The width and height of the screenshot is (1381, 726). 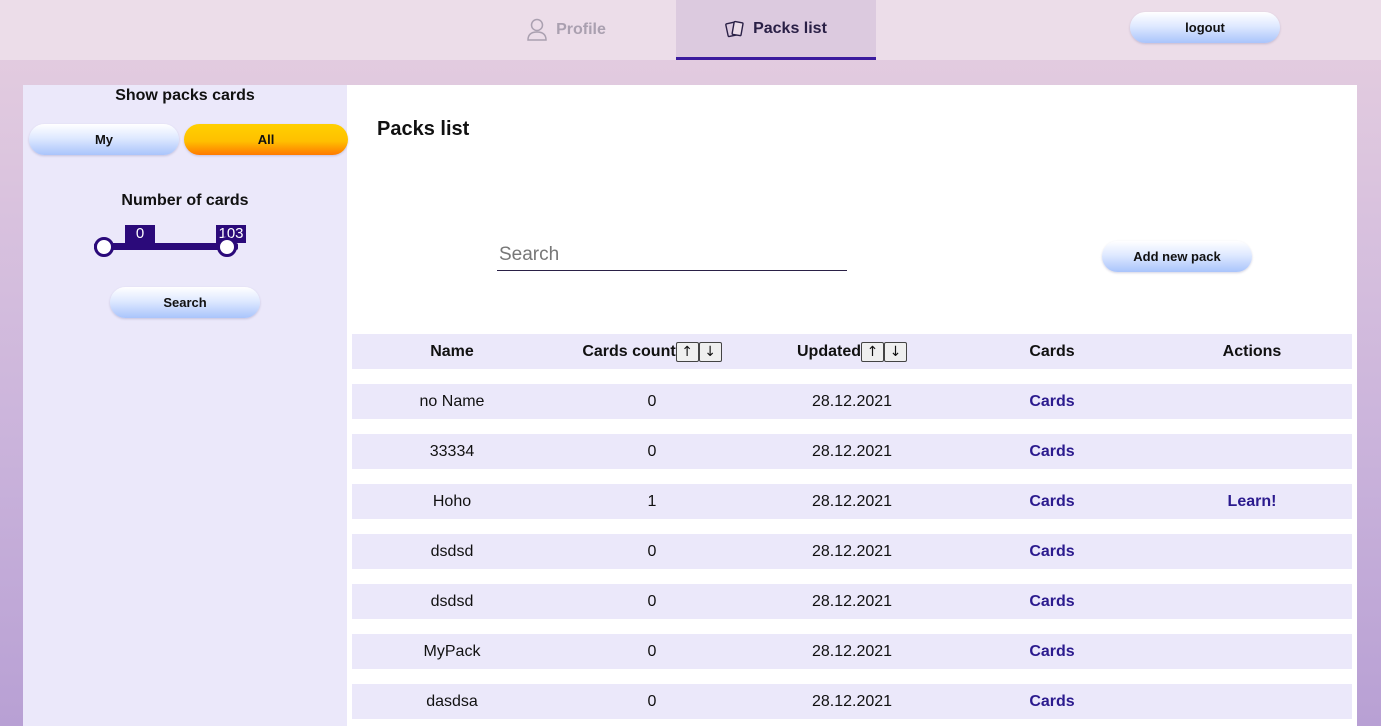 What do you see at coordinates (452, 651) in the screenshot?
I see `pack-name: MyPack` at bounding box center [452, 651].